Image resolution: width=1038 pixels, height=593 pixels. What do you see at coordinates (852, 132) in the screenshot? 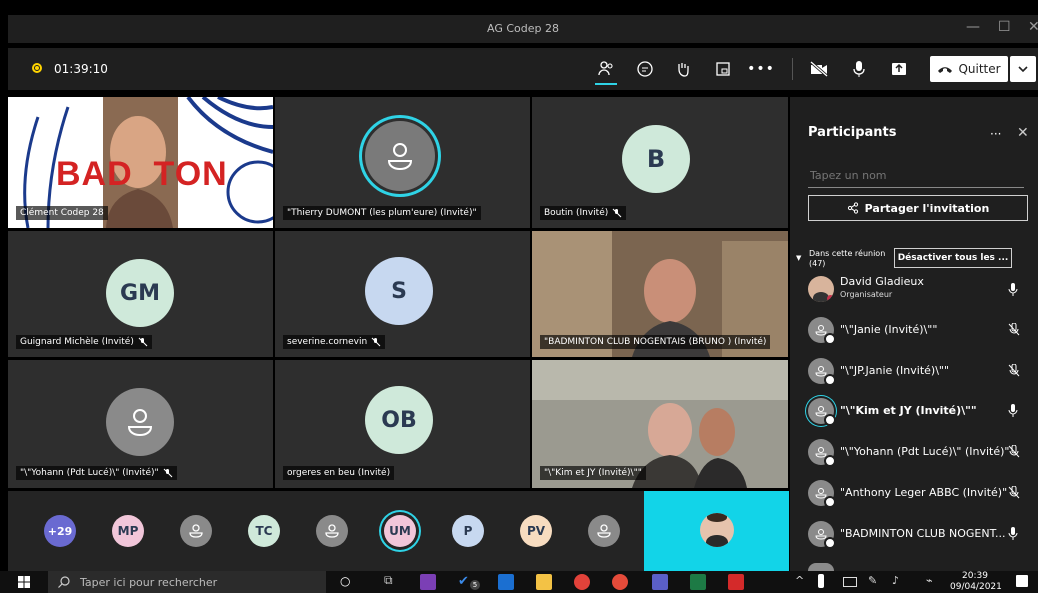
I see `panel-title: Participants` at bounding box center [852, 132].